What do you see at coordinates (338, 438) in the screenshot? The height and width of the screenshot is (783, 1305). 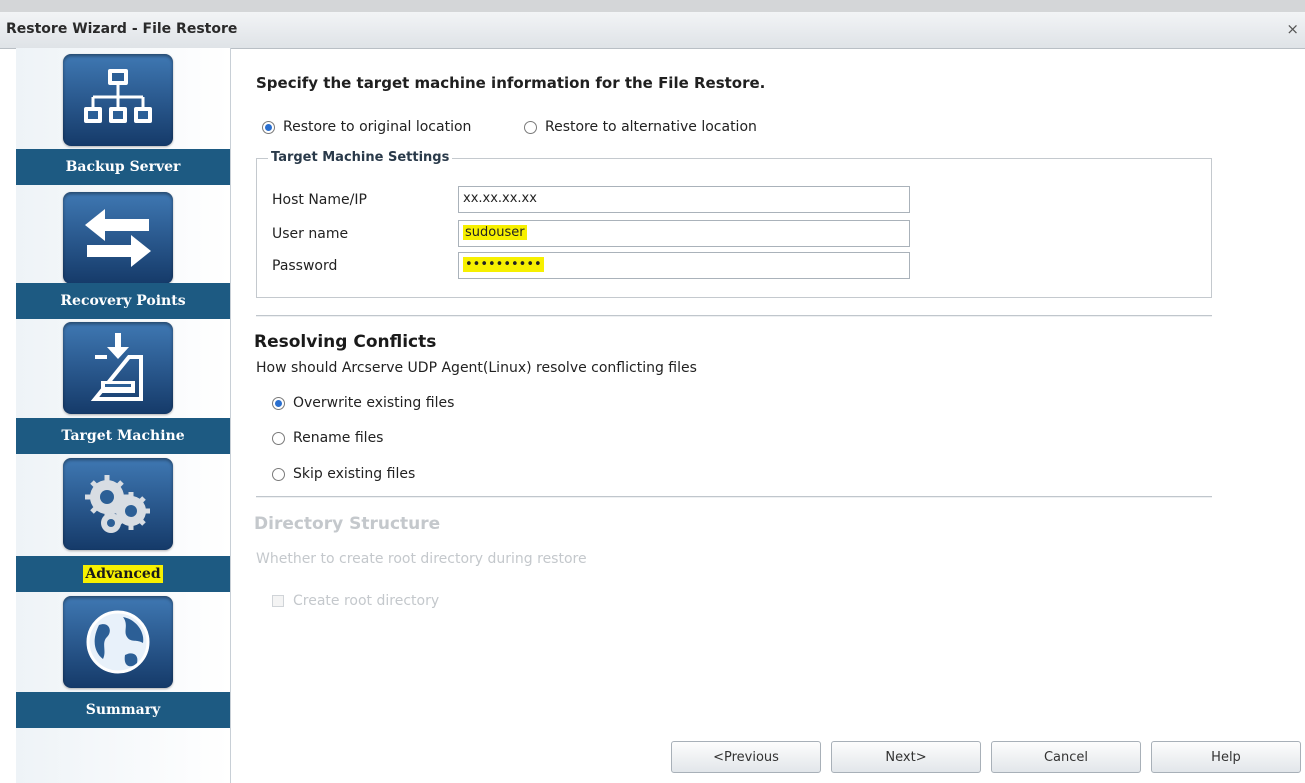 I see `rename-label: Rename files` at bounding box center [338, 438].